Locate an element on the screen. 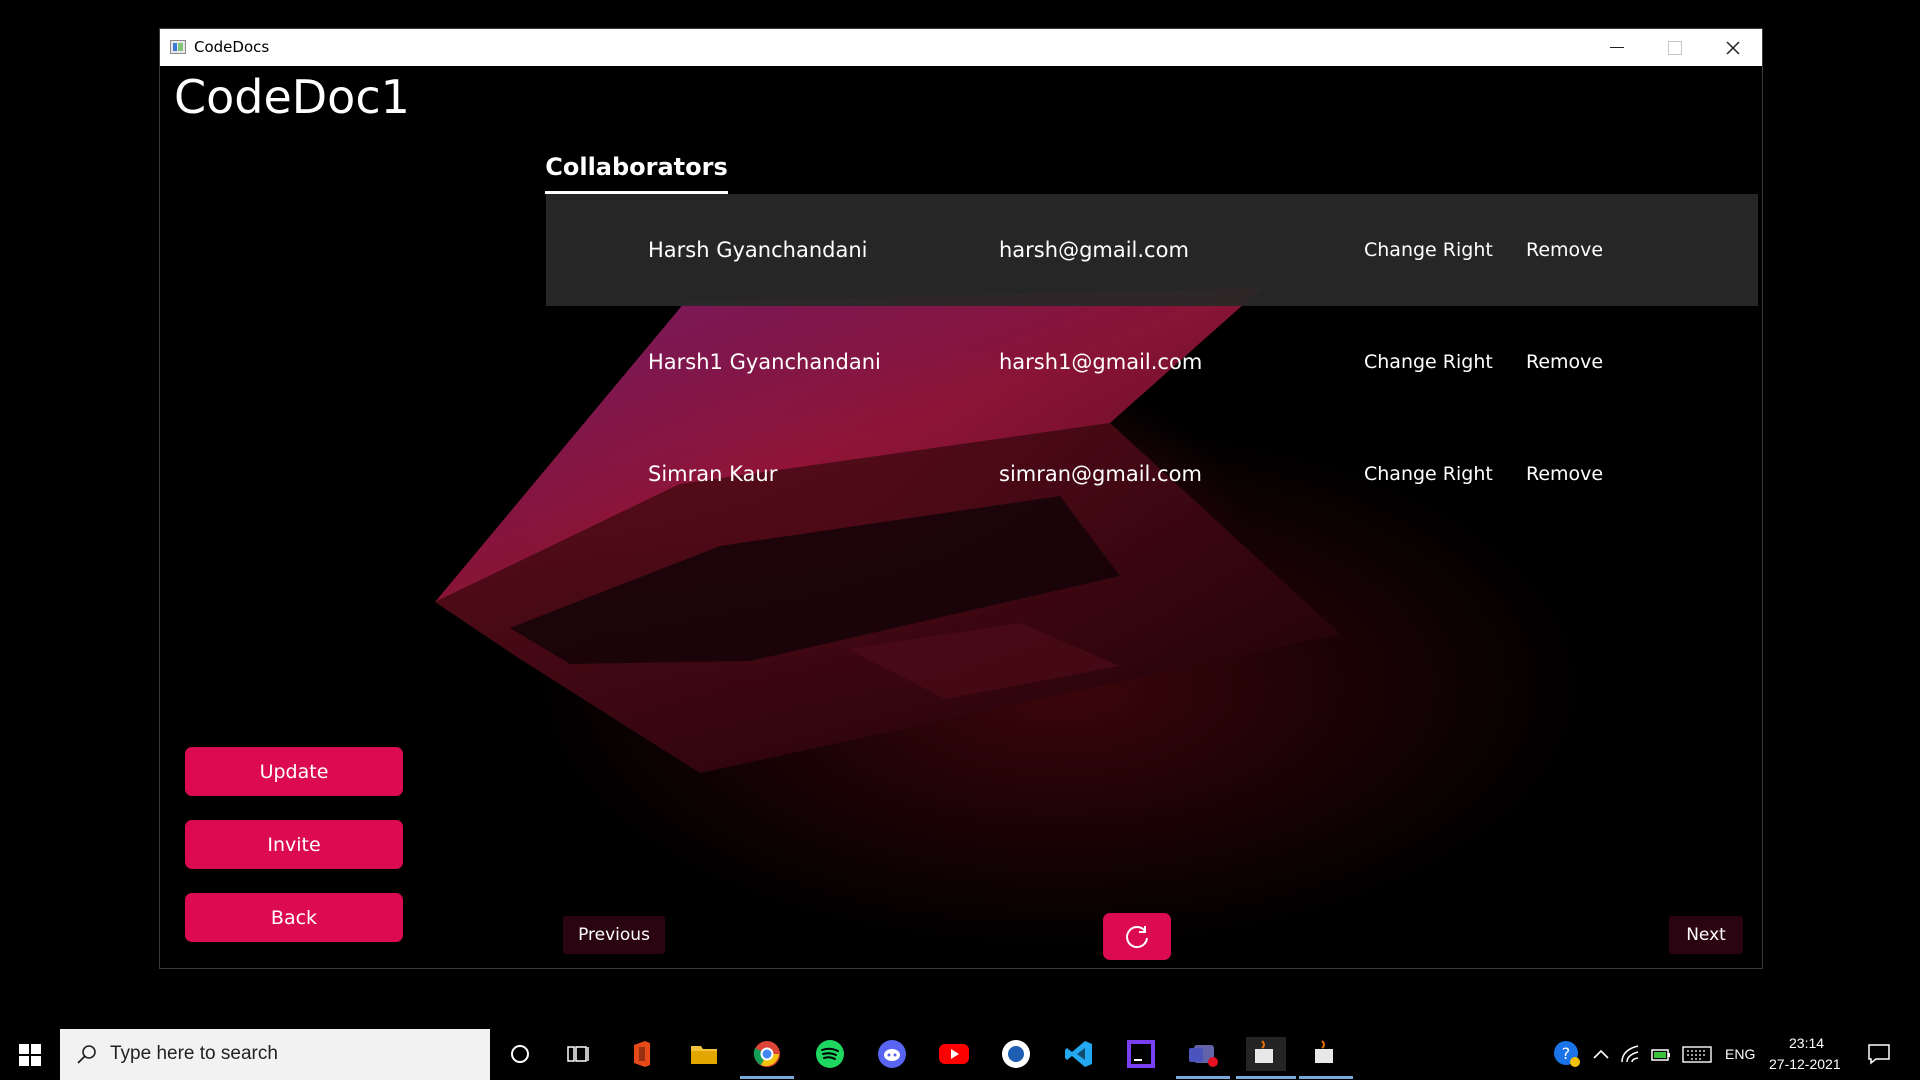 The image size is (1920, 1080). clock-date: 27-12-2021 is located at coordinates (1805, 1064).